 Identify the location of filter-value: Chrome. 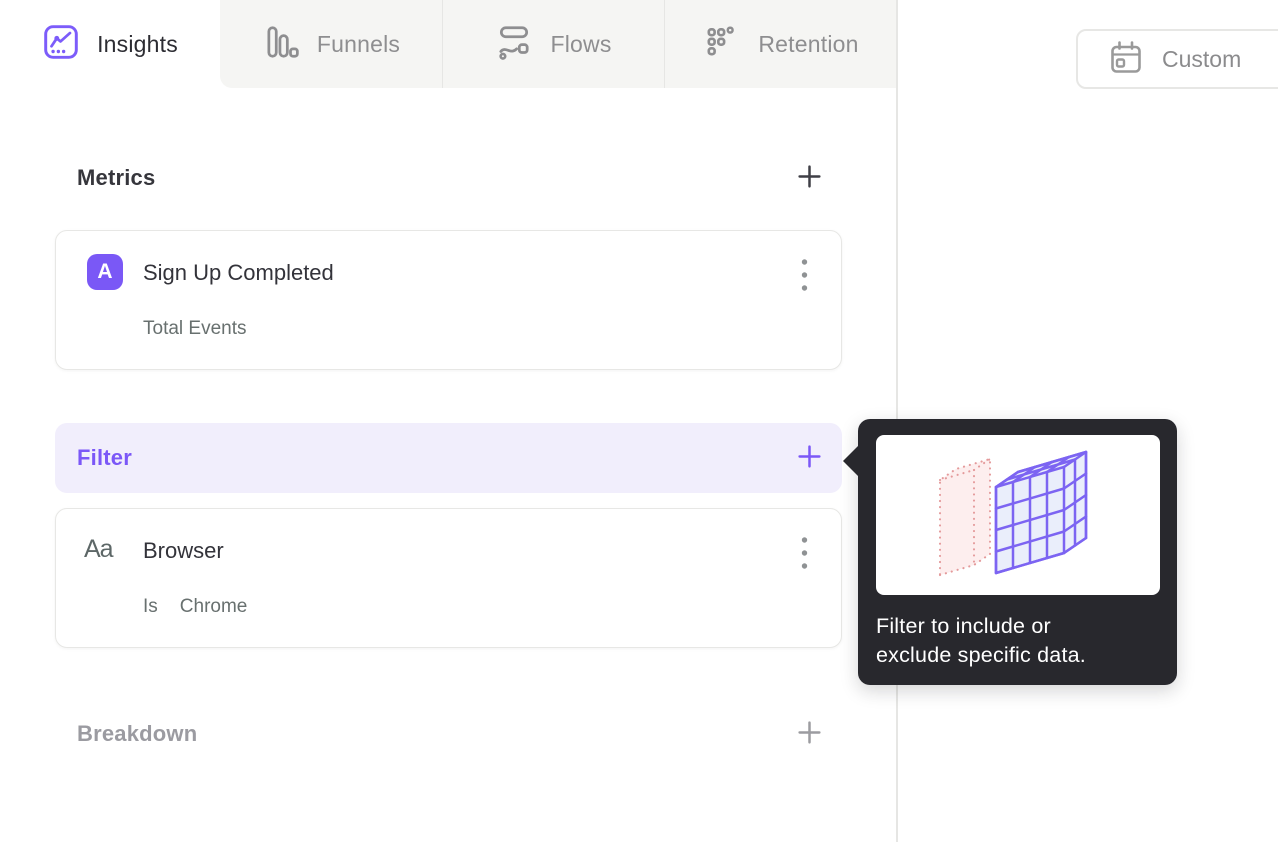
(214, 607).